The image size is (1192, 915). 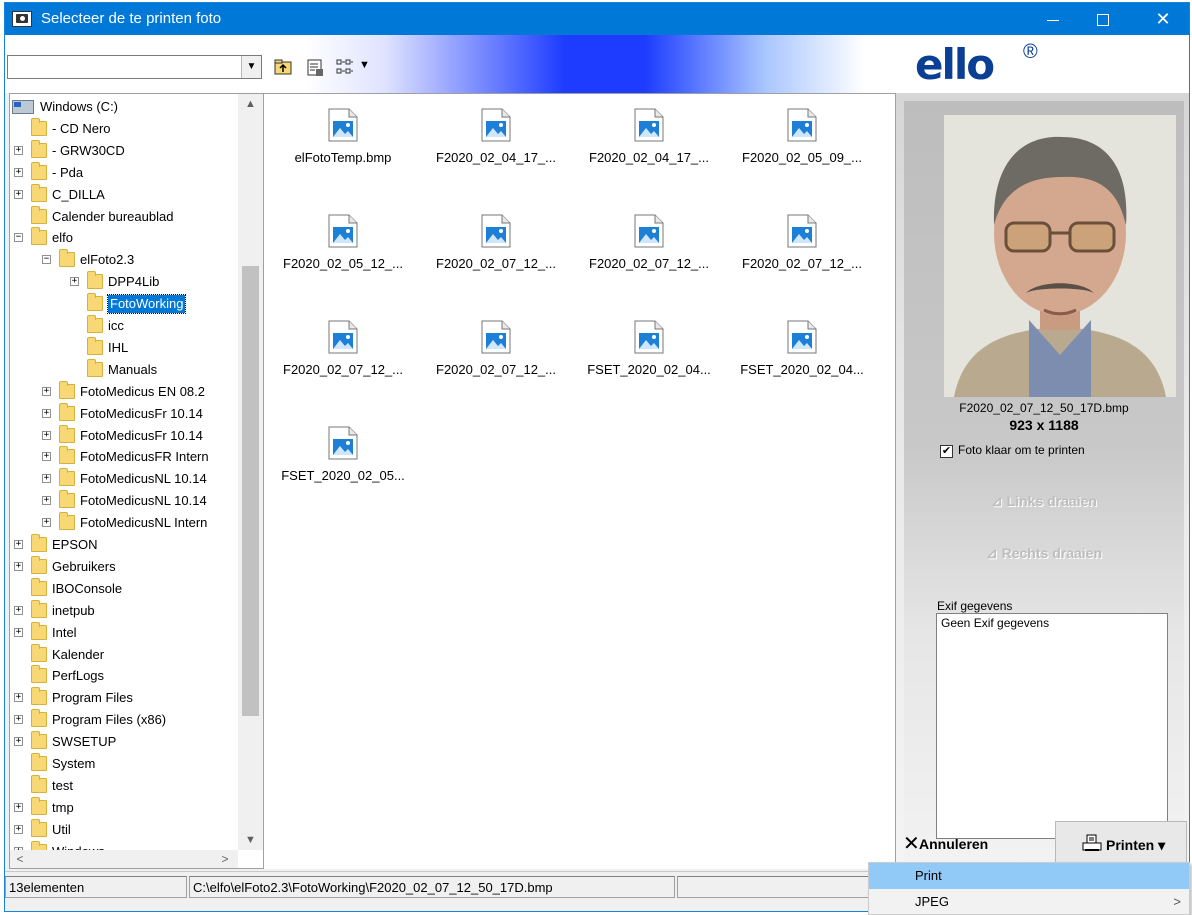 I want to click on tree-item: + C_DILLA, so click(x=124, y=194).